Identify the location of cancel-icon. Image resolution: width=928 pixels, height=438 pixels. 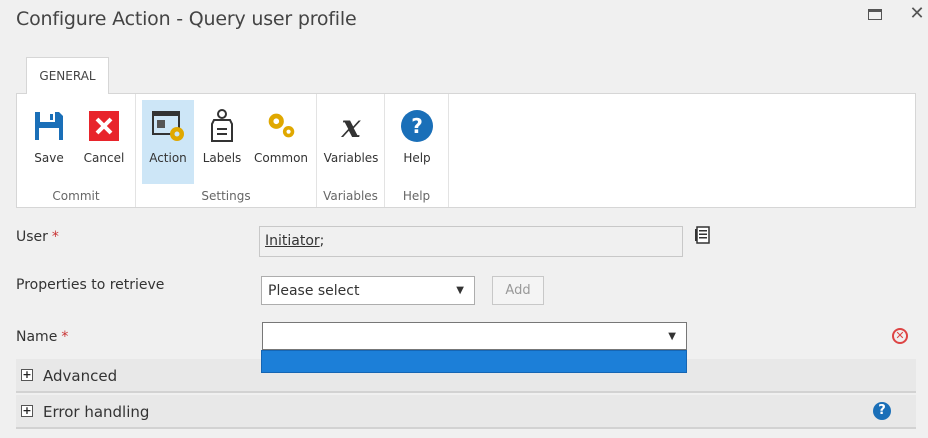
(104, 126).